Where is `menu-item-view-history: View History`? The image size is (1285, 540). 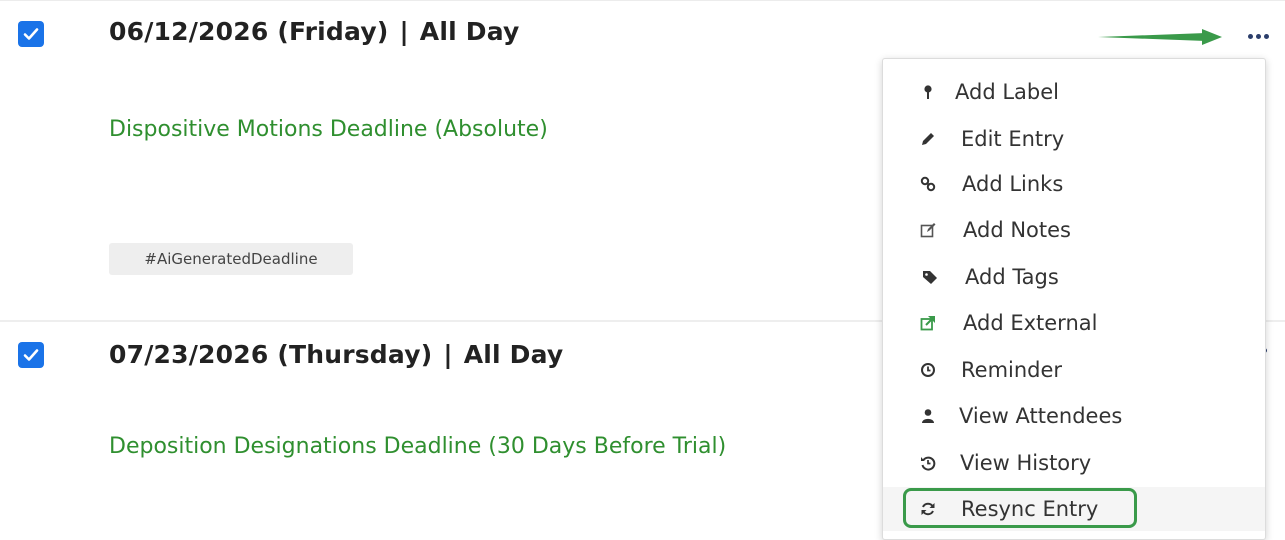
menu-item-view-history: View History is located at coordinates (1074, 463).